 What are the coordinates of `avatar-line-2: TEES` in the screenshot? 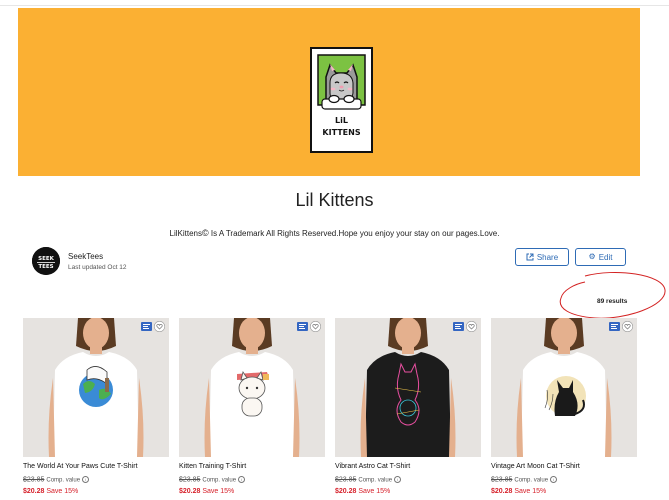 It's located at (45, 267).